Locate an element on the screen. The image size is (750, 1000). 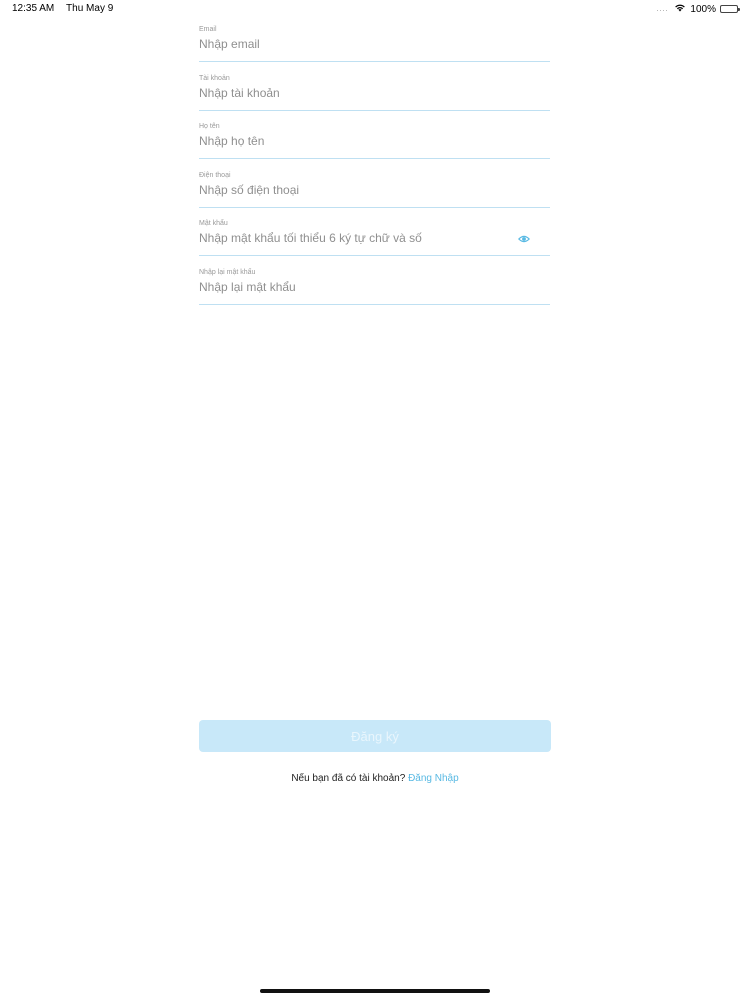
wifi-icon is located at coordinates (680, 9).